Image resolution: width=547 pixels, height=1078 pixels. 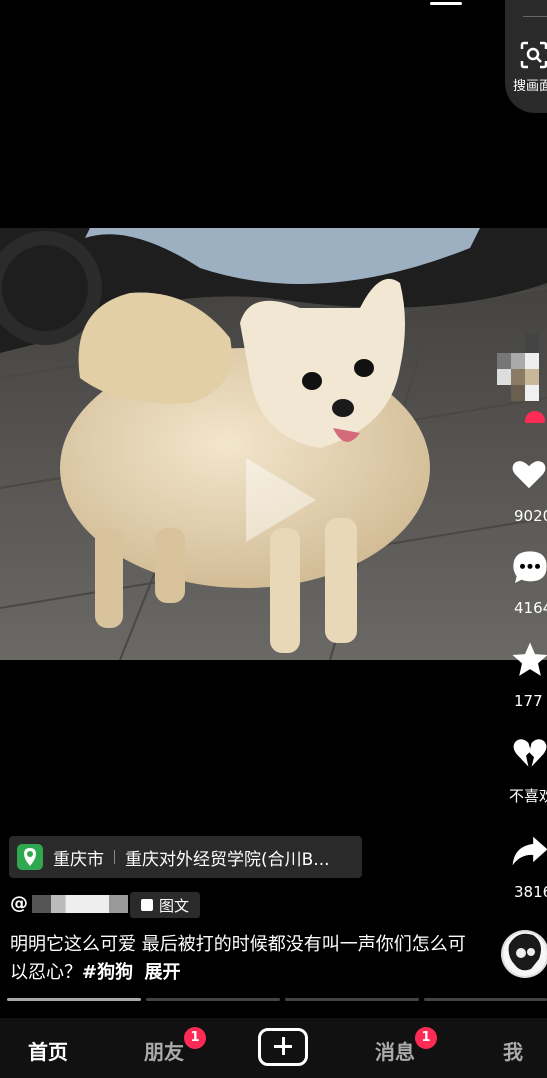 I want to click on create-plus-button, so click(x=283, y=1047).